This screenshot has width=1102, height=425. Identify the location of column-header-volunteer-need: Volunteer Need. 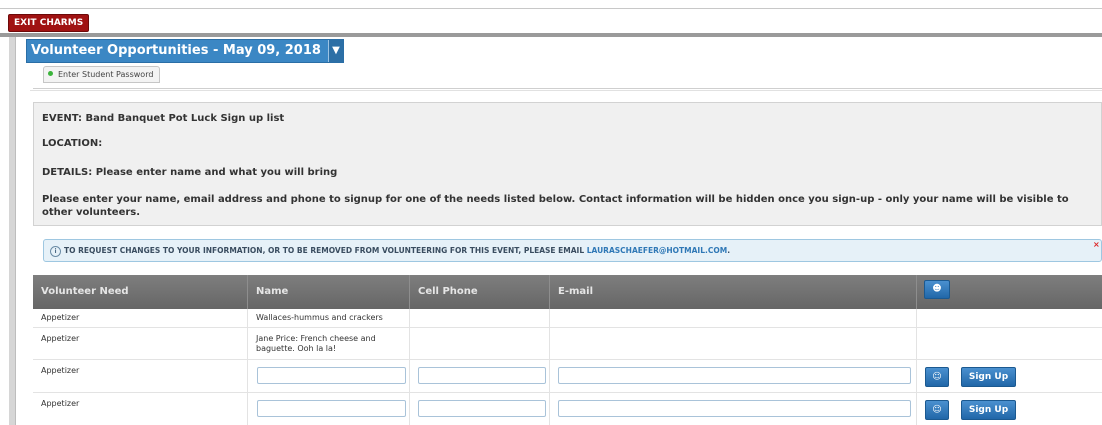
(140, 292).